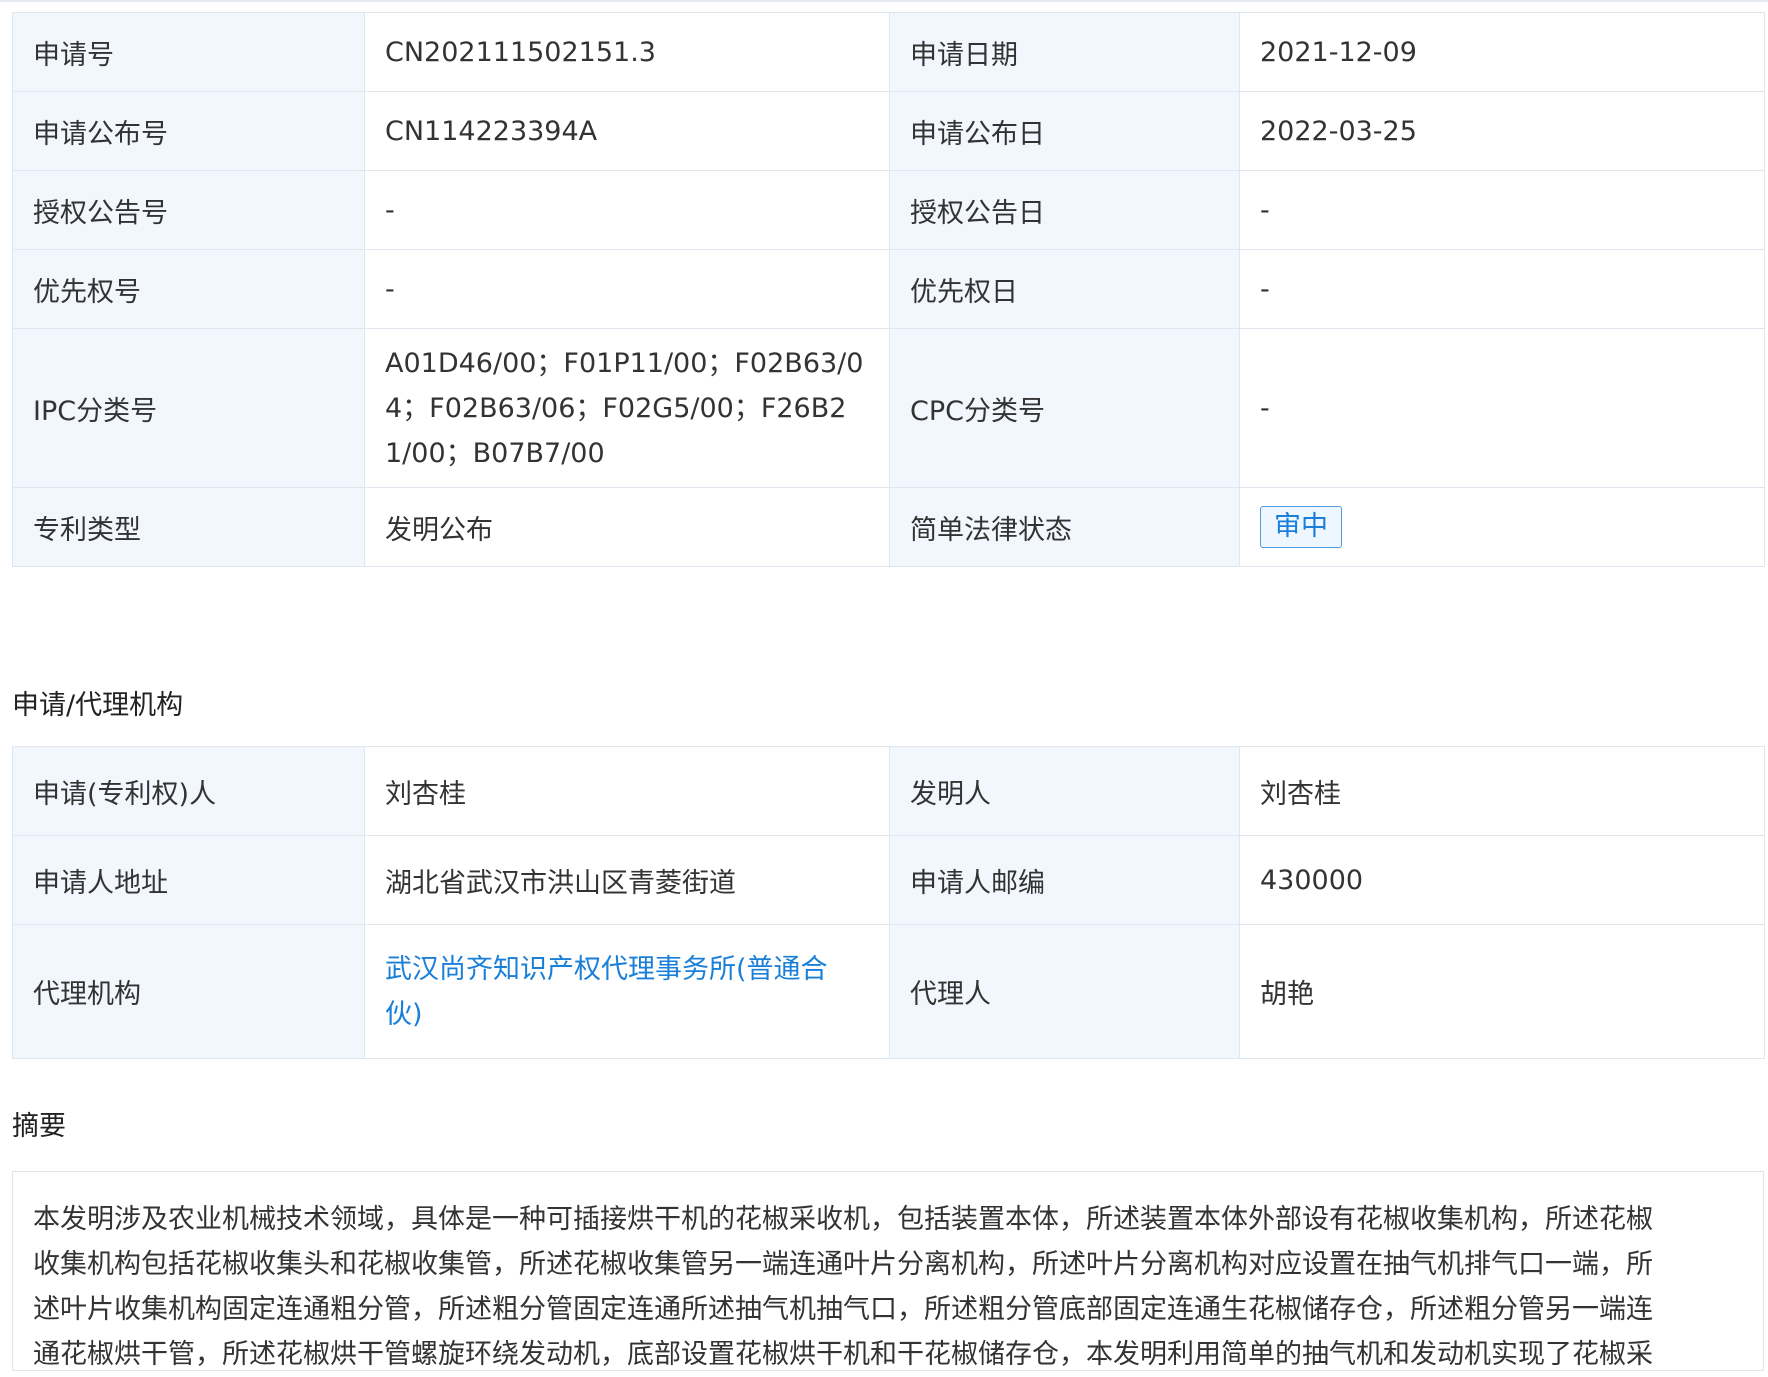 The height and width of the screenshot is (1377, 1768). Describe the element at coordinates (1064, 791) in the screenshot. I see `inventor-label: 发明人` at that location.